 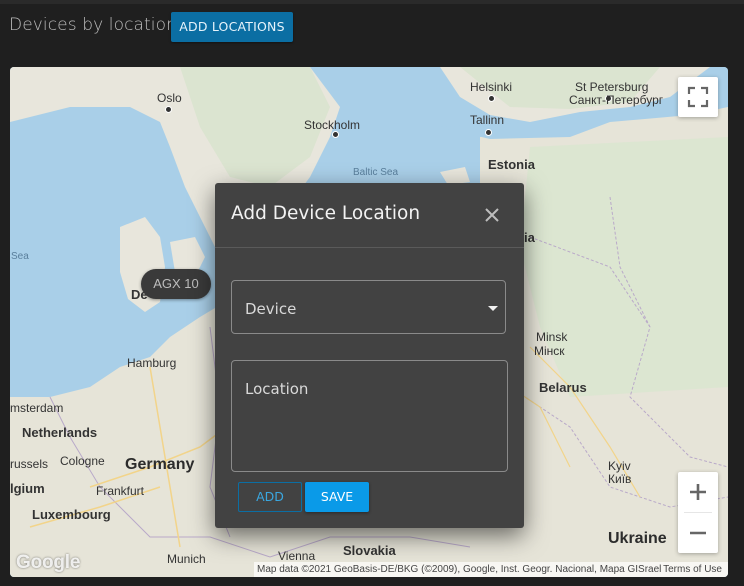 What do you see at coordinates (152, 363) in the screenshot?
I see `map-label-hamburg: Hamburg` at bounding box center [152, 363].